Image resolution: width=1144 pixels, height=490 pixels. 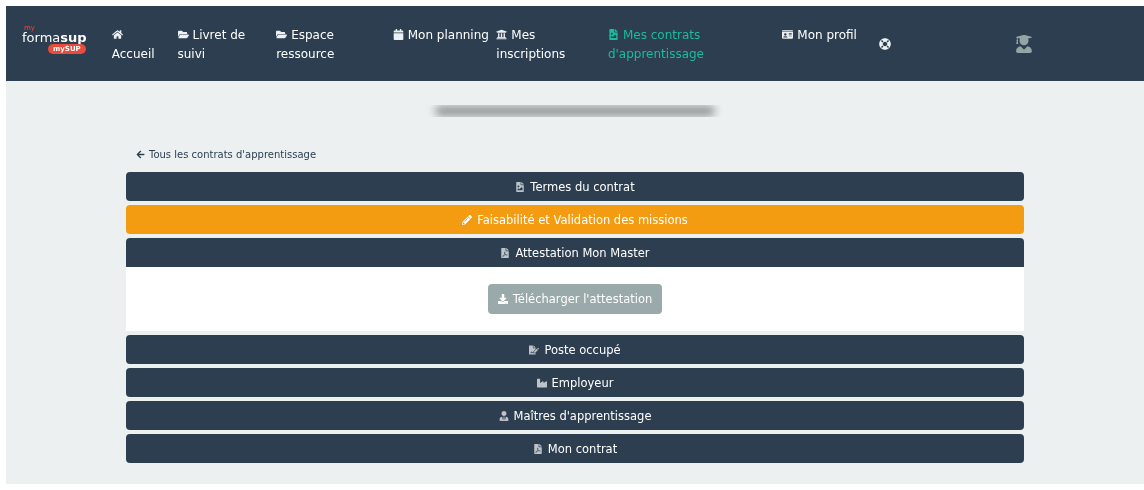 What do you see at coordinates (575, 382) in the screenshot?
I see `section-header: Employeur` at bounding box center [575, 382].